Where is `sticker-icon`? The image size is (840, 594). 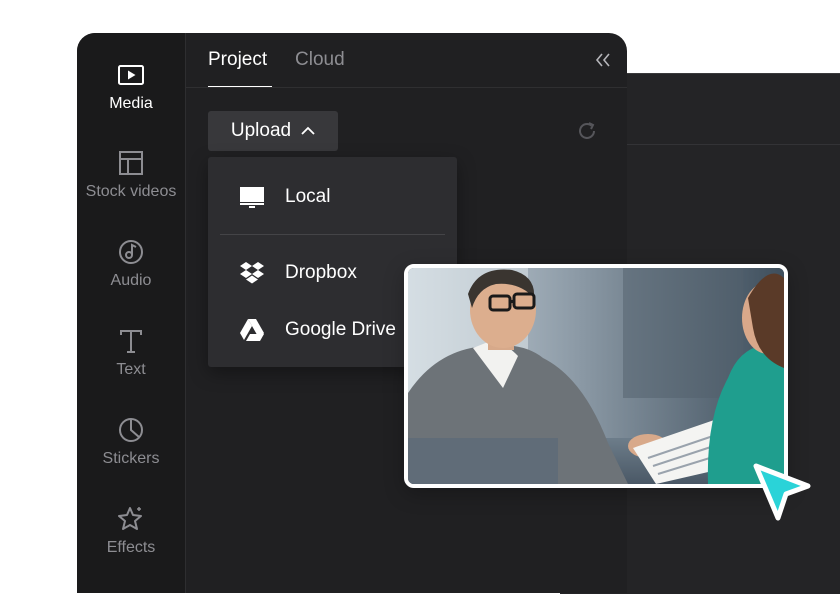
sticker-icon is located at coordinates (131, 430).